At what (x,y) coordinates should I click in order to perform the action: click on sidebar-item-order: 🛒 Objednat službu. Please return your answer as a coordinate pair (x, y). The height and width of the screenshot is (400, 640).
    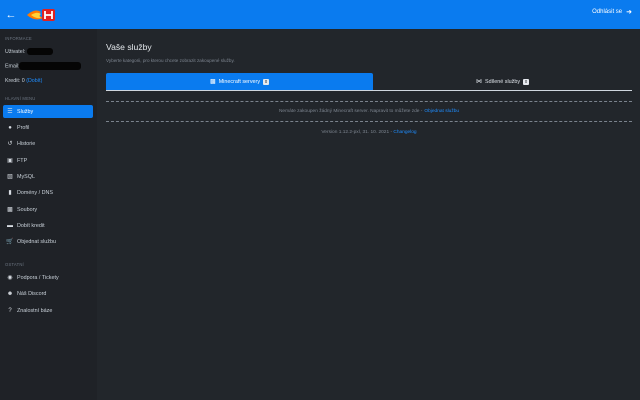
    Looking at the image, I should click on (48, 241).